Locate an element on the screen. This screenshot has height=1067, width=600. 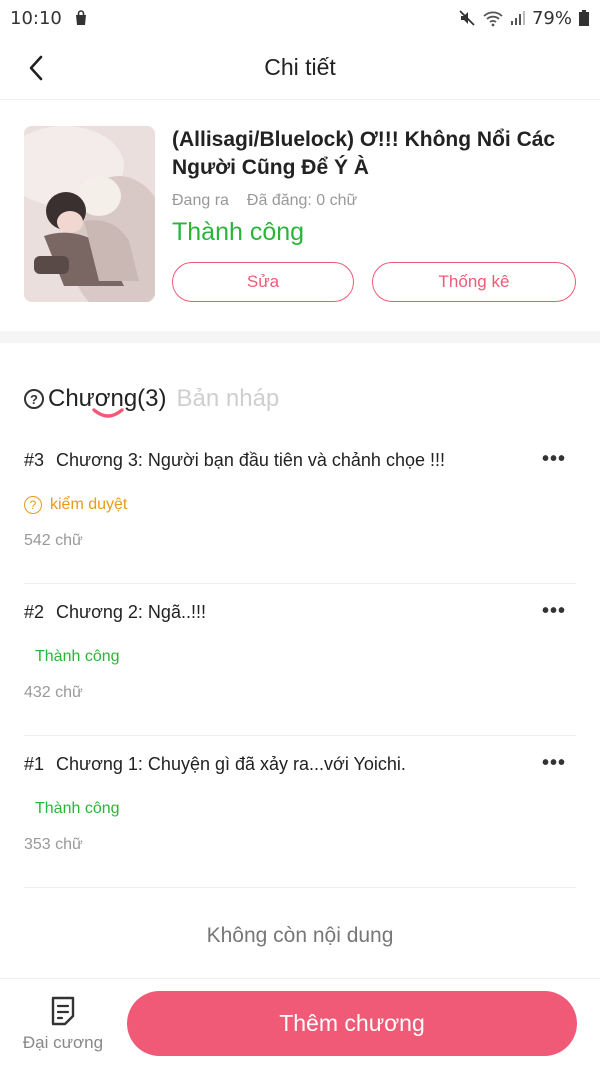
chapter-title: #2 Chương 2: Ngã..!!! is located at coordinates (115, 612).